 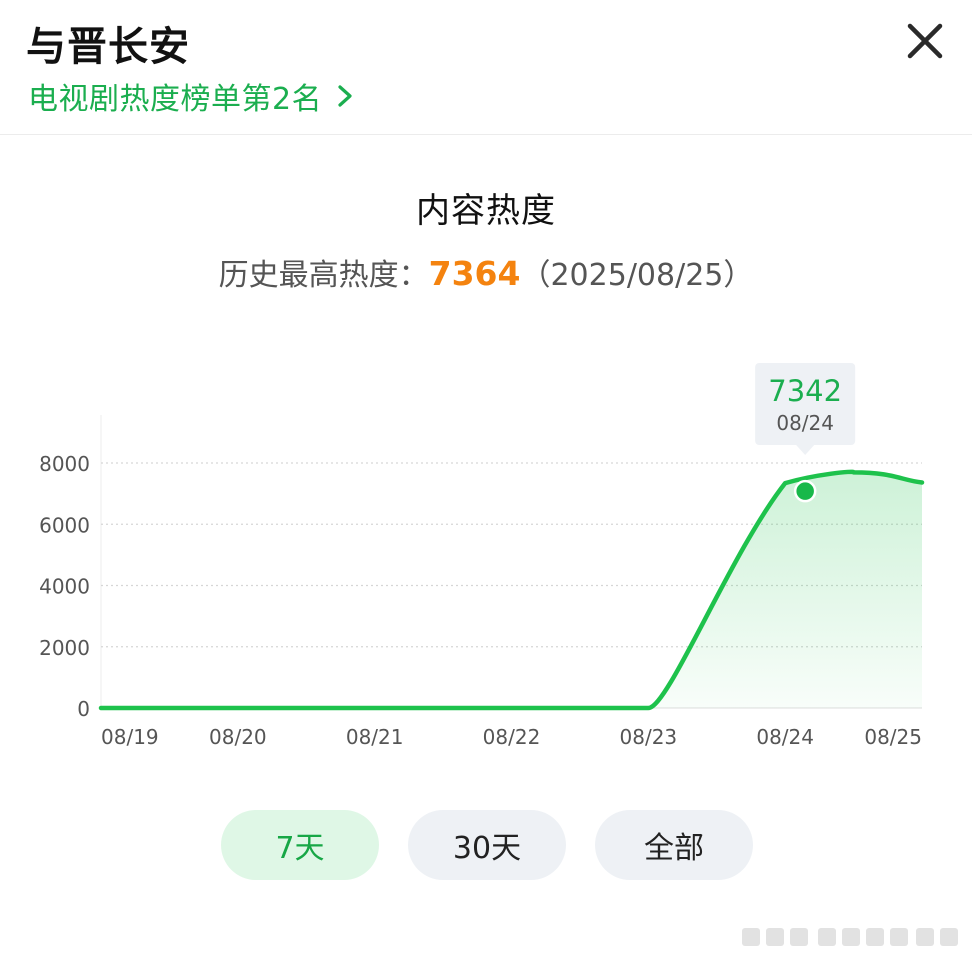 What do you see at coordinates (83, 709) in the screenshot?
I see `y-tick-label: 0` at bounding box center [83, 709].